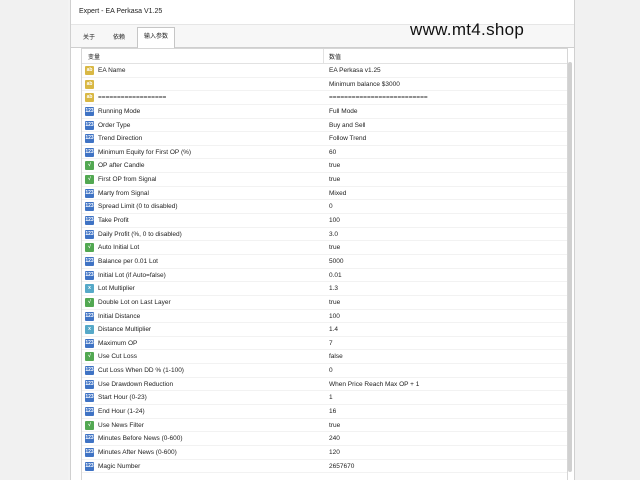  I want to click on param-value: Follow Trend, so click(347, 138).